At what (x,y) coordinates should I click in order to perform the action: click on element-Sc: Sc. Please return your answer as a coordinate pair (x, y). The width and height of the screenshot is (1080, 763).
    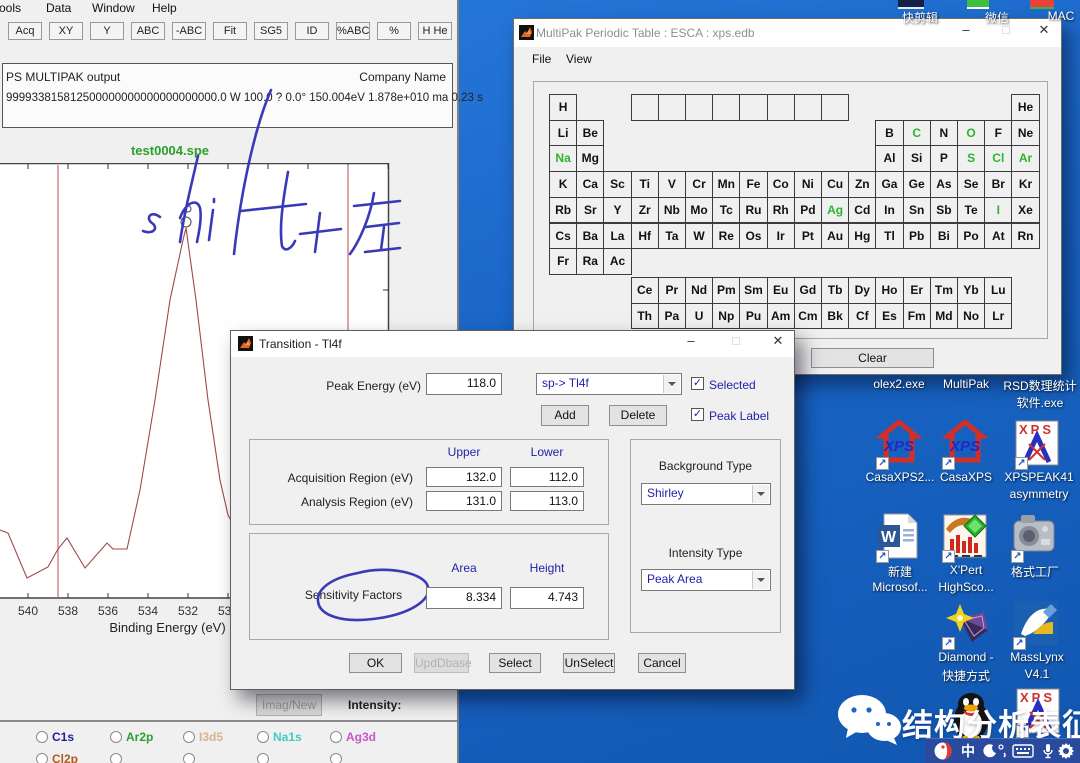
    Looking at the image, I should click on (617, 184).